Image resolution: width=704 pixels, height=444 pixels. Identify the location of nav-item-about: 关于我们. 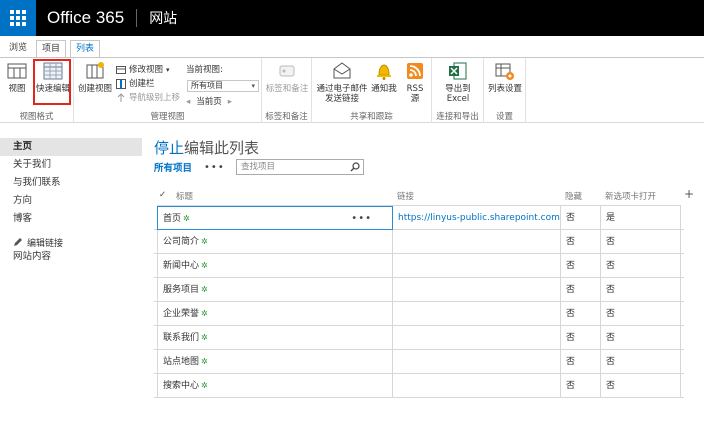
(71, 165).